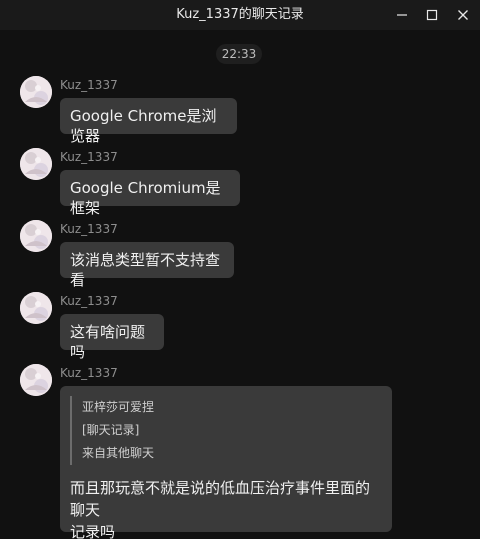 This screenshot has height=539, width=480. I want to click on message-bubble: Google Chromium是框架, so click(150, 193).